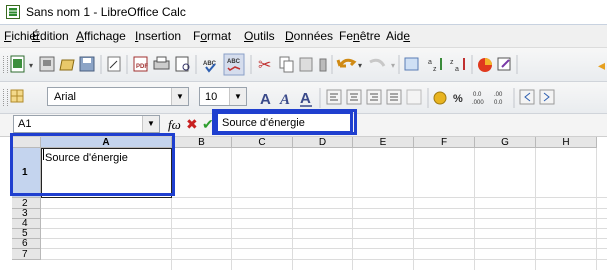  I want to click on menu-affichage: Affichage, so click(101, 36).